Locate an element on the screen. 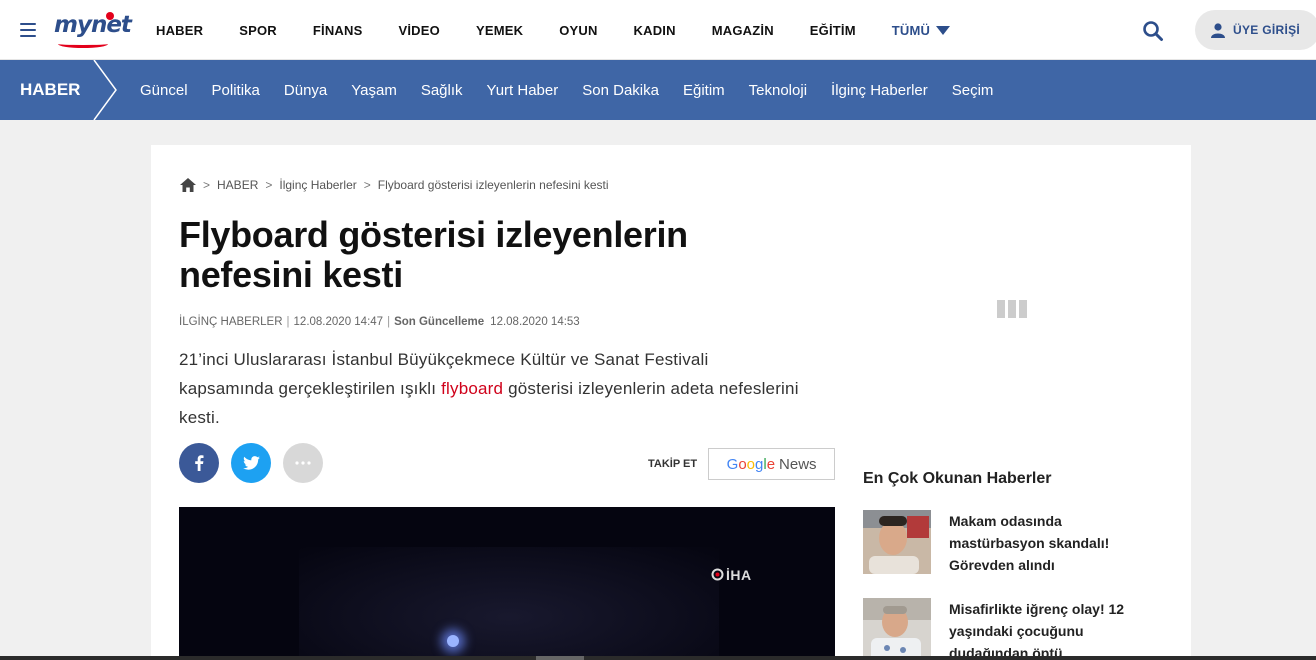 This screenshot has width=1316, height=660. iha-watermark-text: İHA is located at coordinates (739, 575).